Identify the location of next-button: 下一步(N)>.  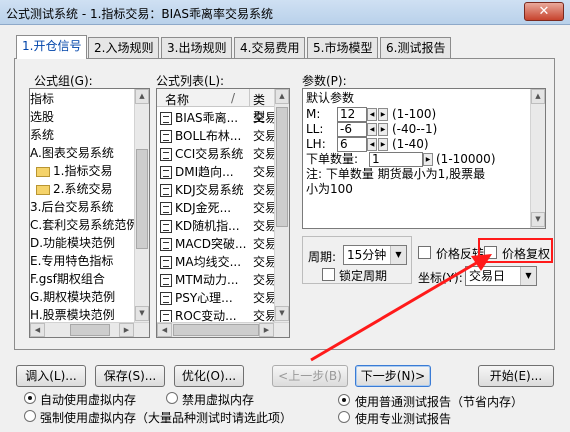
(393, 376).